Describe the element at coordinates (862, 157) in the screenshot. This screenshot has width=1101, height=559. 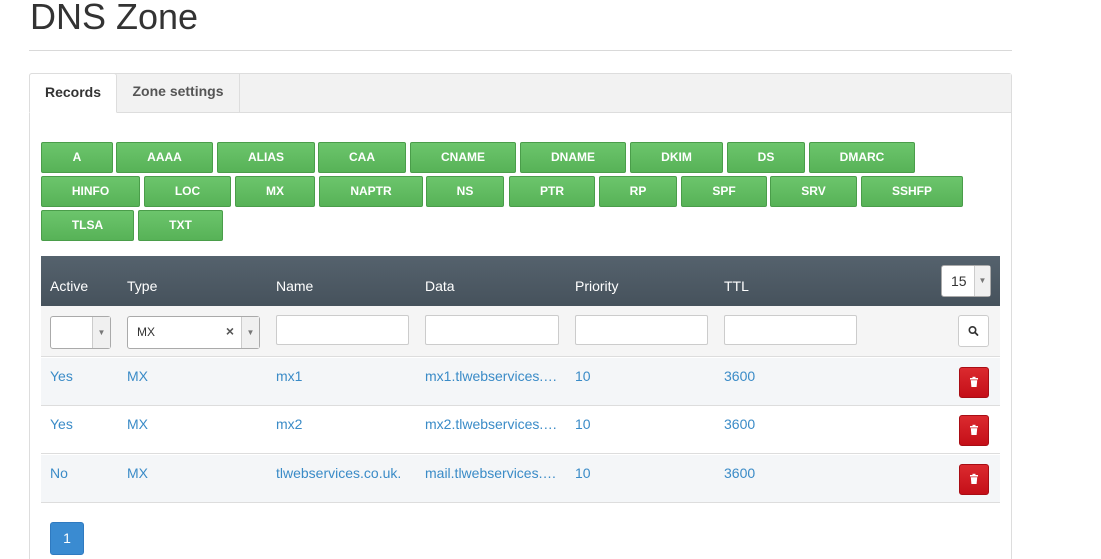
I see `record-type-button: DMARC` at that location.